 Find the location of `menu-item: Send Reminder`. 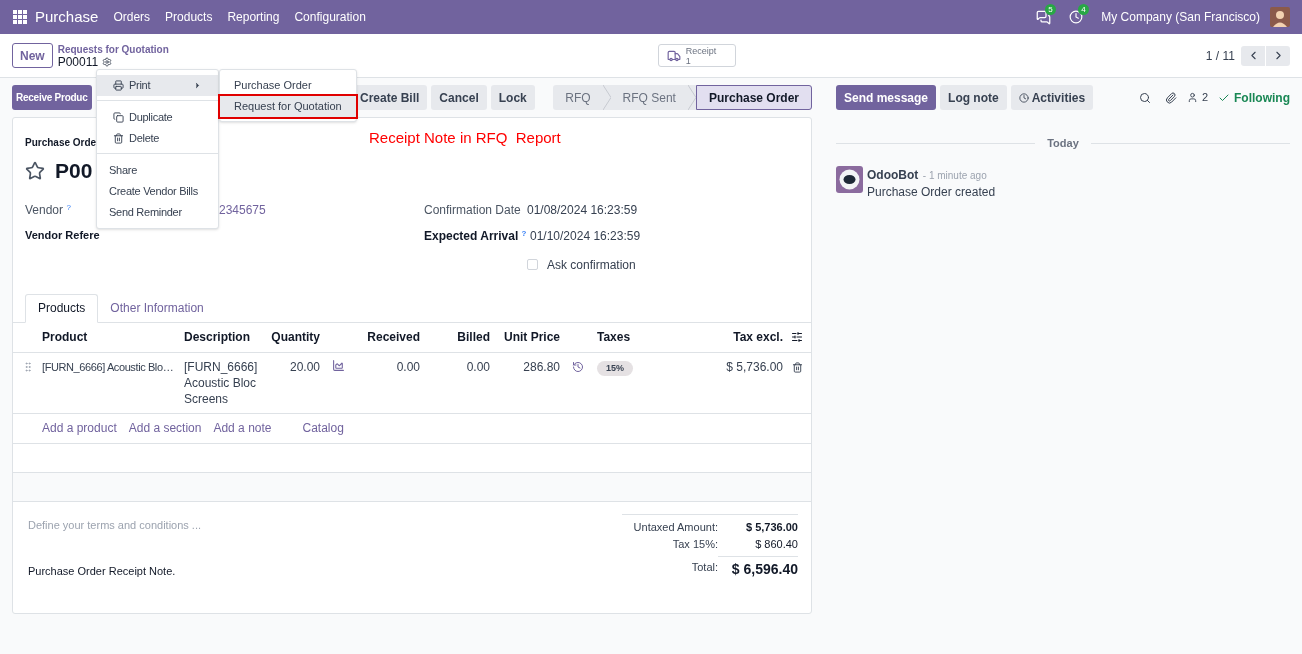

menu-item: Send Reminder is located at coordinates (157, 212).